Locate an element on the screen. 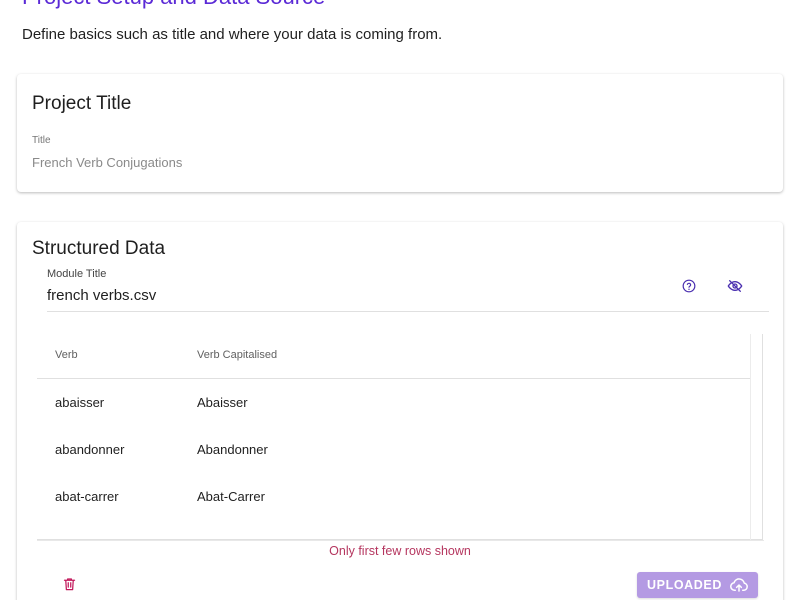 This screenshot has height=600, width=800. uploaded-button: UPLOADED is located at coordinates (697, 585).